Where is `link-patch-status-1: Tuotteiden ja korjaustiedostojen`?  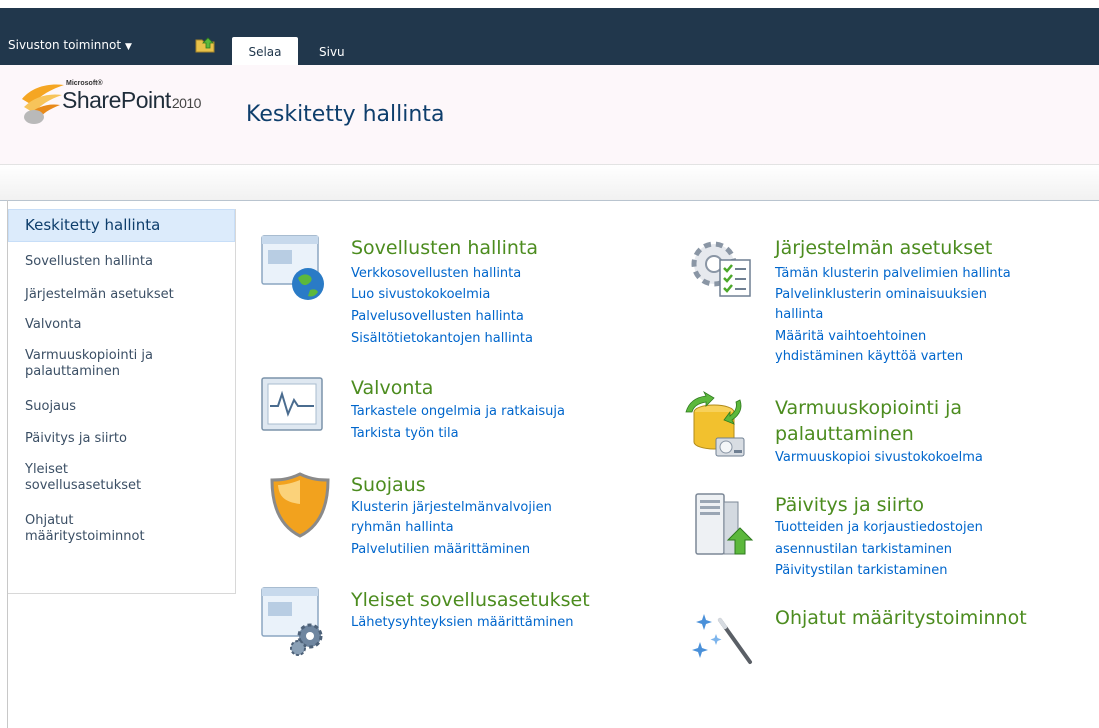
link-patch-status-1: Tuotteiden ja korjaustiedostojen is located at coordinates (879, 528).